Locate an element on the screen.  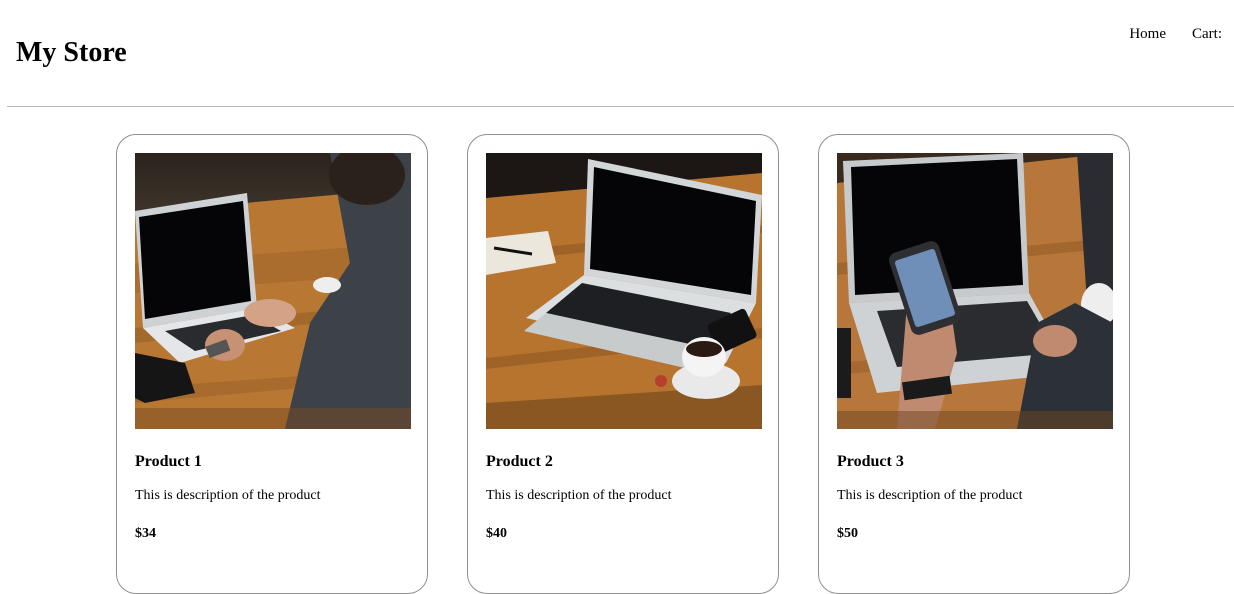
phone-laptop-photo is located at coordinates (975, 291).